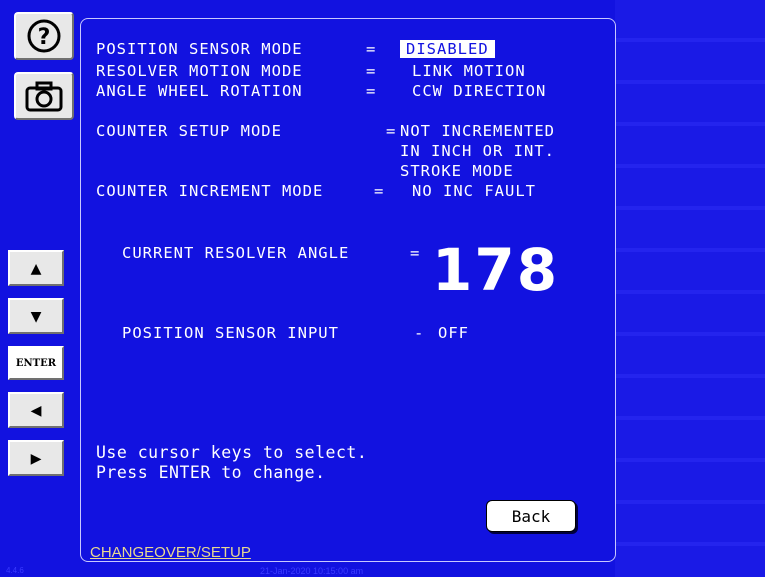  I want to click on cursor-left-button: ◀, so click(36, 410).